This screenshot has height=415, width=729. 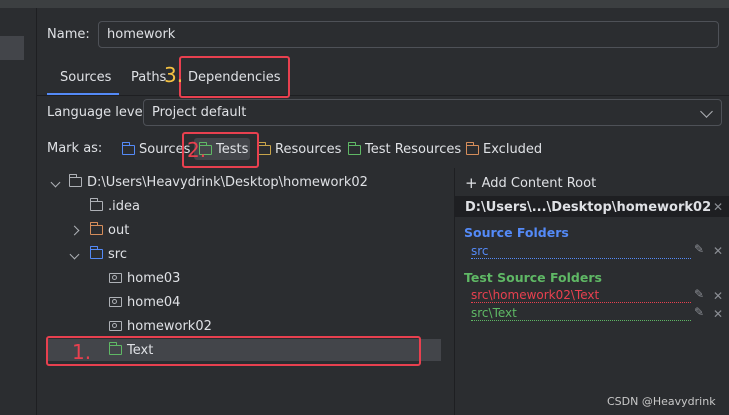 I want to click on content-root-path: D:\Users\...\Desktop\homework02, so click(x=588, y=207).